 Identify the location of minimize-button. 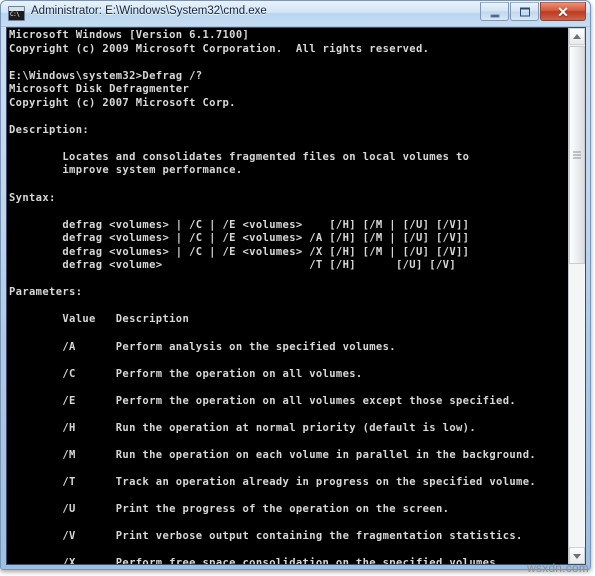
(494, 11).